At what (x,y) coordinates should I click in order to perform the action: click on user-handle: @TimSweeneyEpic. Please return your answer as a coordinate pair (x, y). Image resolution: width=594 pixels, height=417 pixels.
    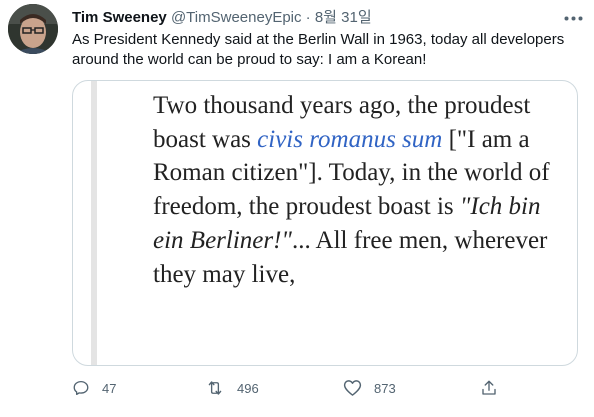
    Looking at the image, I should click on (236, 17).